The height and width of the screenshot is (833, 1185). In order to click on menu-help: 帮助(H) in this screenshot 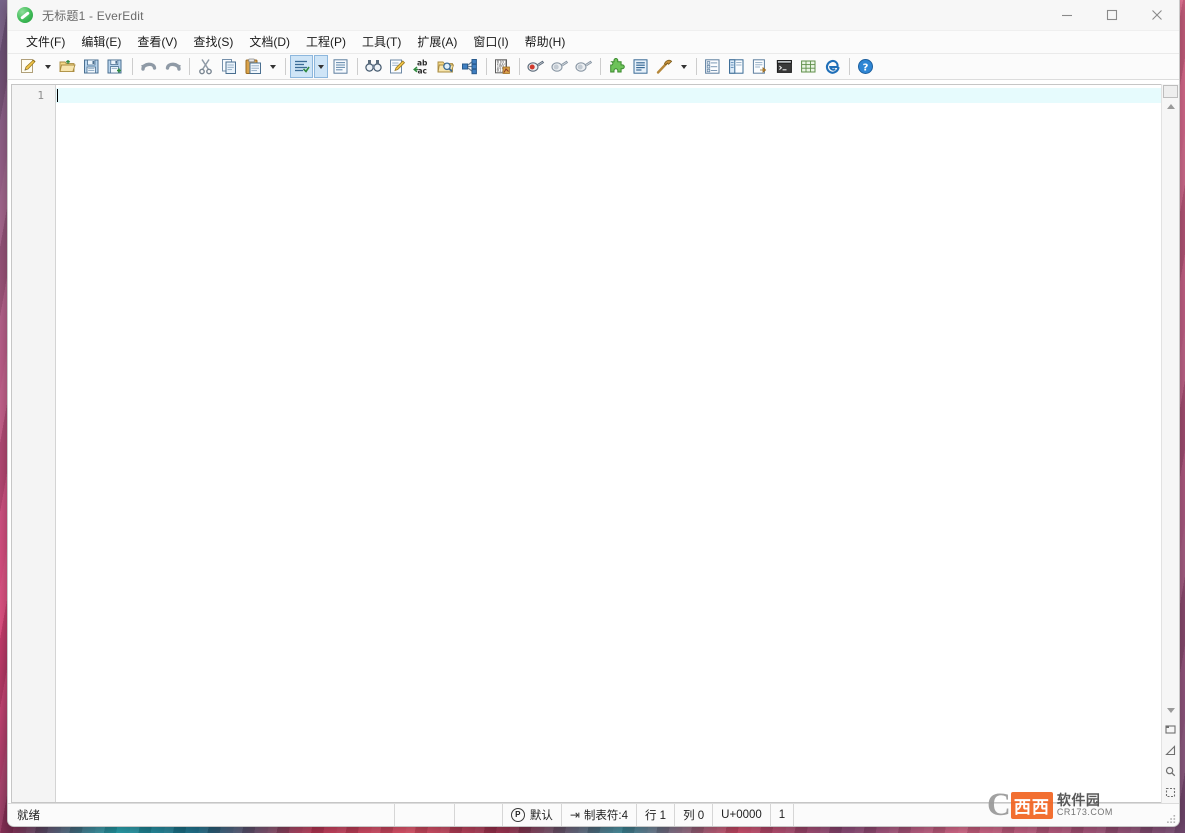, I will do `click(545, 42)`.